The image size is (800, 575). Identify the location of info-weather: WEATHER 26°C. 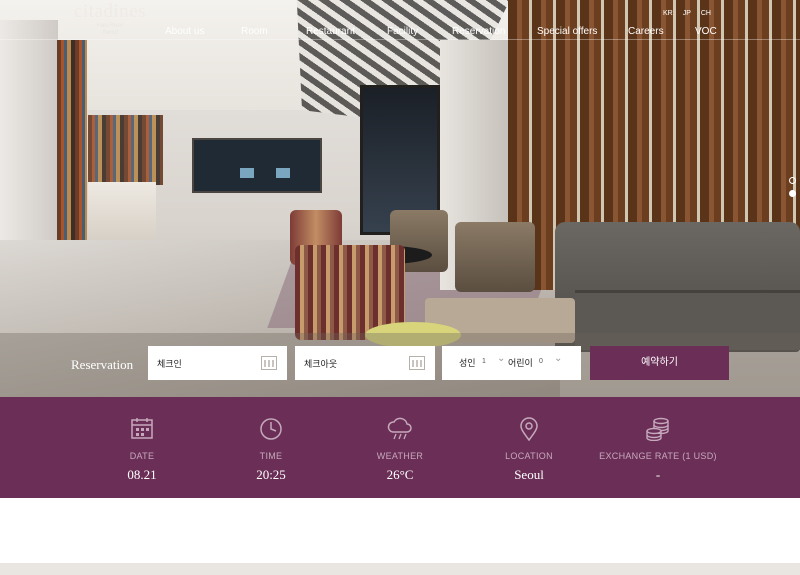
(400, 450).